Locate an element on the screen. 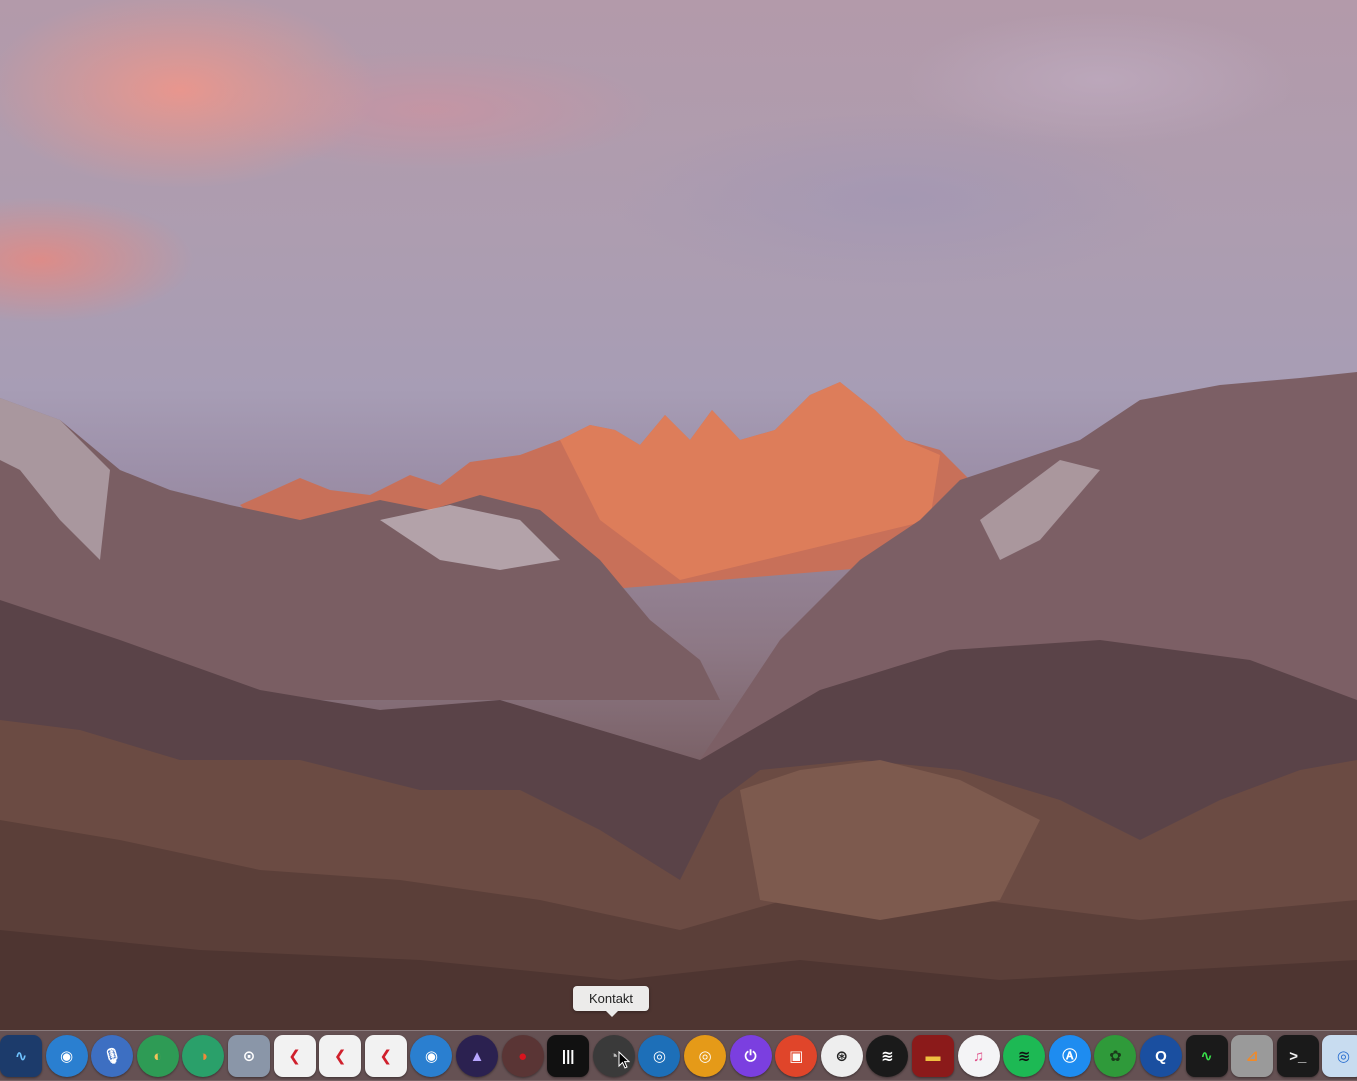 This screenshot has width=1357, height=1081. stripes-icon: ≋ is located at coordinates (887, 1056).